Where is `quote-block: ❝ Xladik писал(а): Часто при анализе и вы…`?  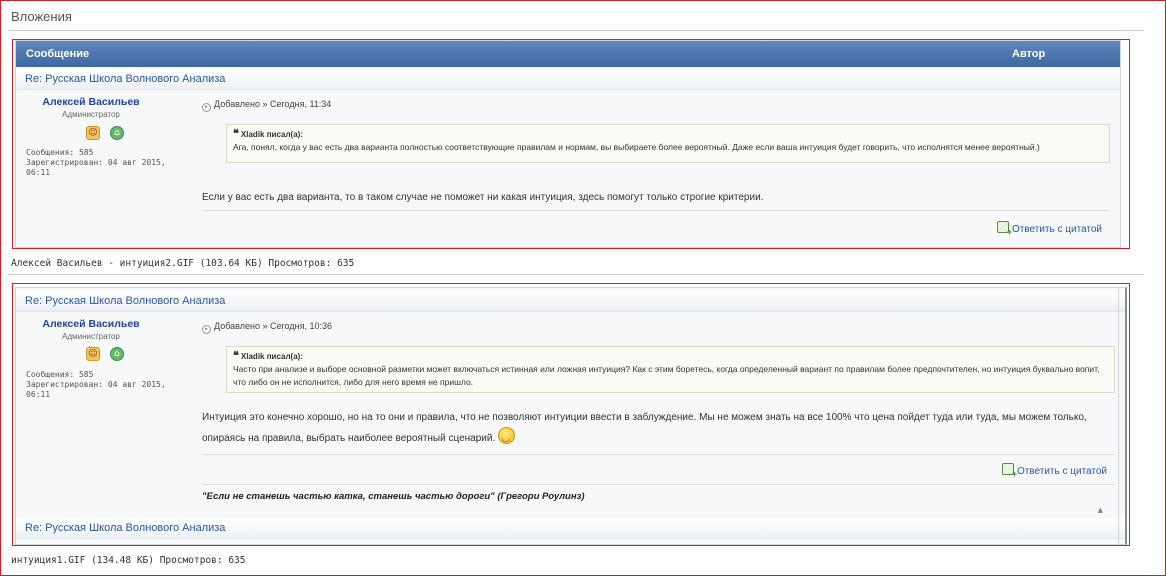
quote-block: ❝ Xladik писал(а): Часто при анализе и вы… is located at coordinates (670, 369).